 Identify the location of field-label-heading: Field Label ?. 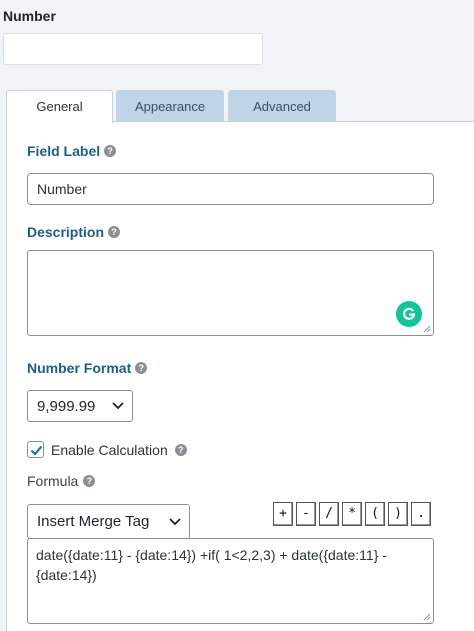
(72, 151).